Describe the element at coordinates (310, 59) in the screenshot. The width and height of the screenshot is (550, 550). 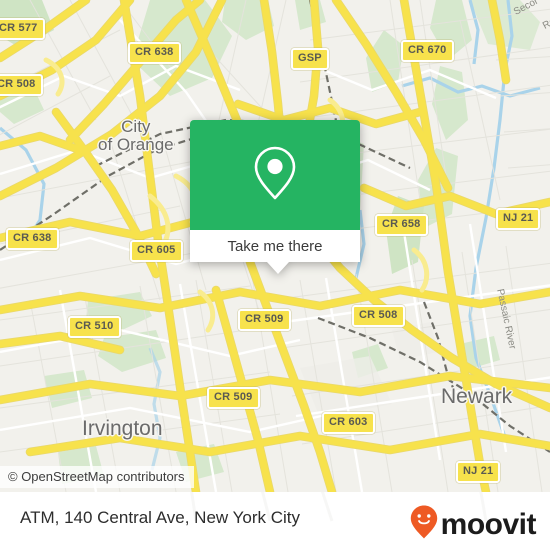
I see `road-shield: GSP` at that location.